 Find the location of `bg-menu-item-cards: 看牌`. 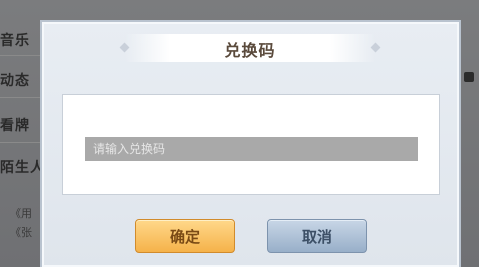

bg-menu-item-cards: 看牌 is located at coordinates (15, 126).